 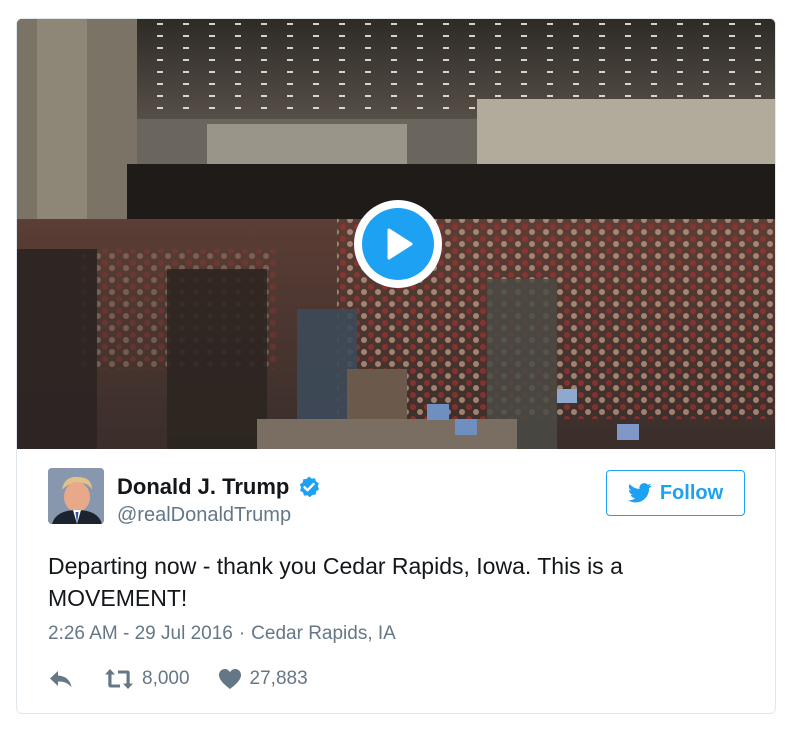 I want to click on profile-photo, so click(x=76, y=496).